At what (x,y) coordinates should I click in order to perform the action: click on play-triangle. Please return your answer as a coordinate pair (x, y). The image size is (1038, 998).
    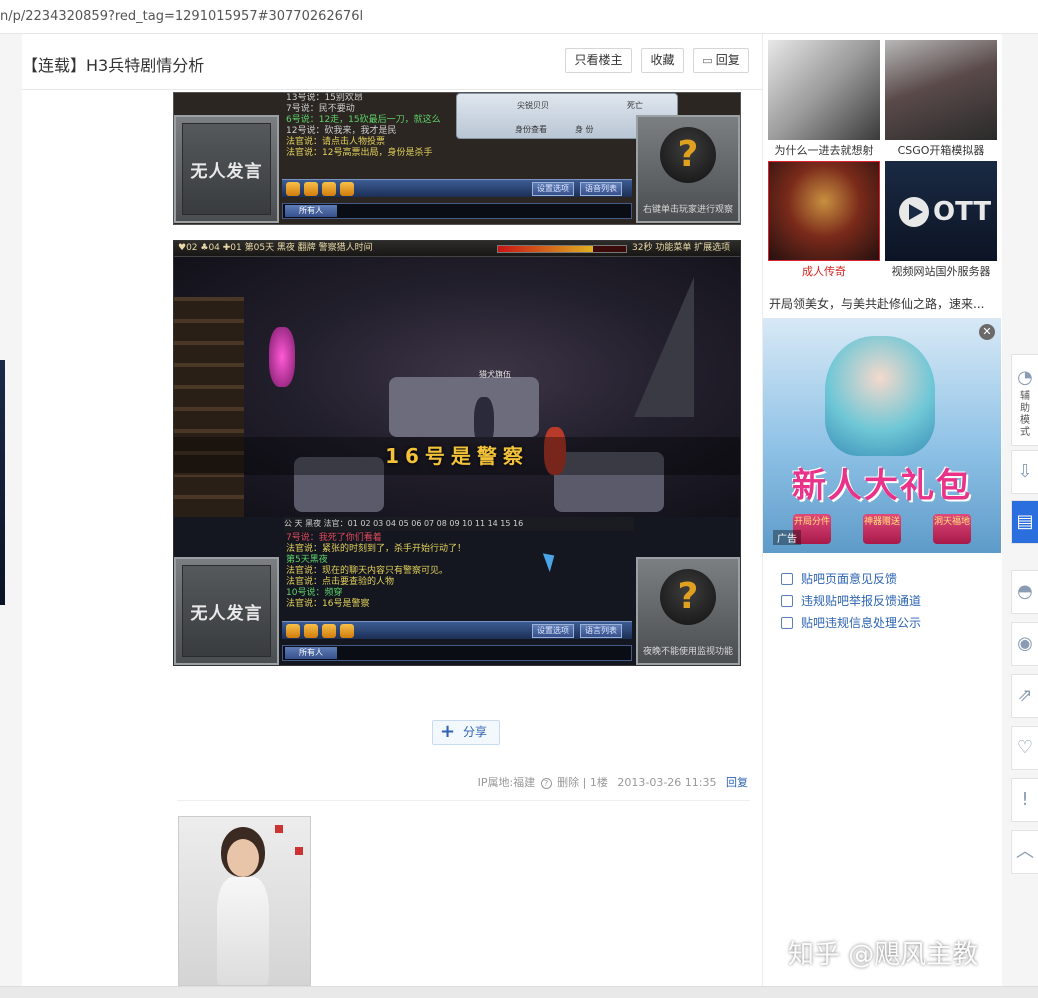
    Looking at the image, I should click on (916, 212).